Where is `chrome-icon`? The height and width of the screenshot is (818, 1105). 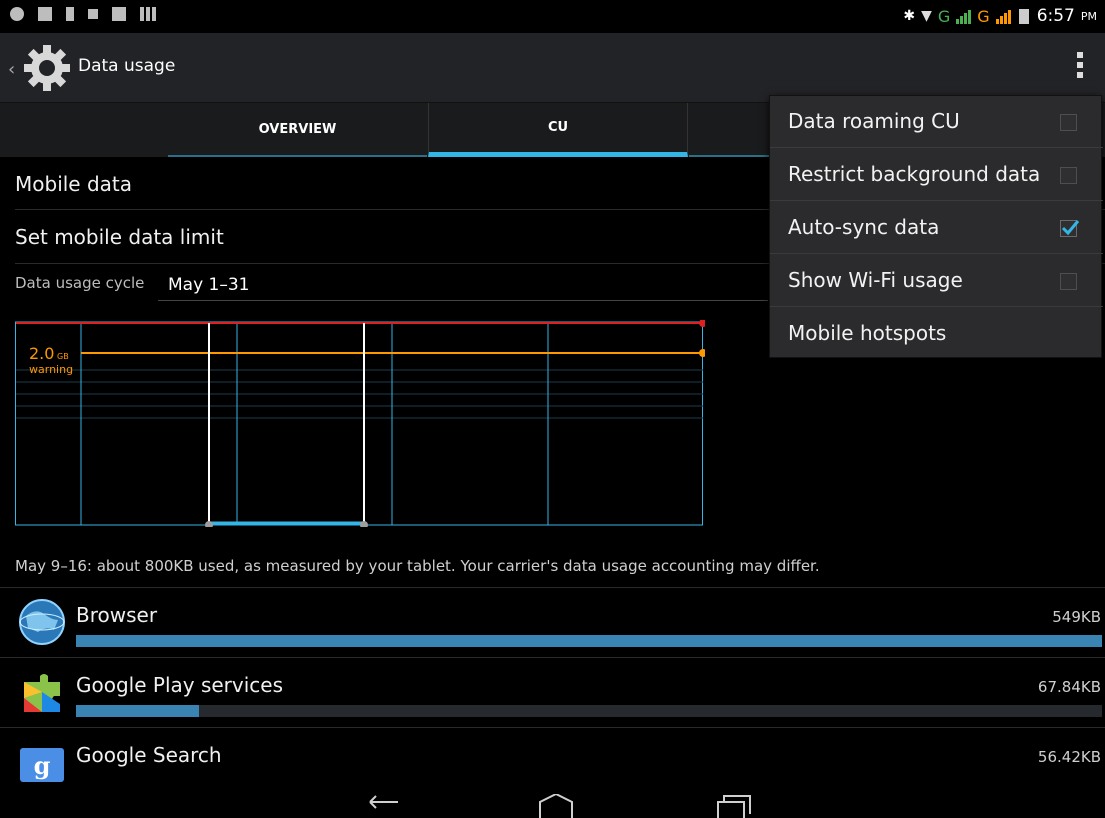
chrome-icon is located at coordinates (17, 14).